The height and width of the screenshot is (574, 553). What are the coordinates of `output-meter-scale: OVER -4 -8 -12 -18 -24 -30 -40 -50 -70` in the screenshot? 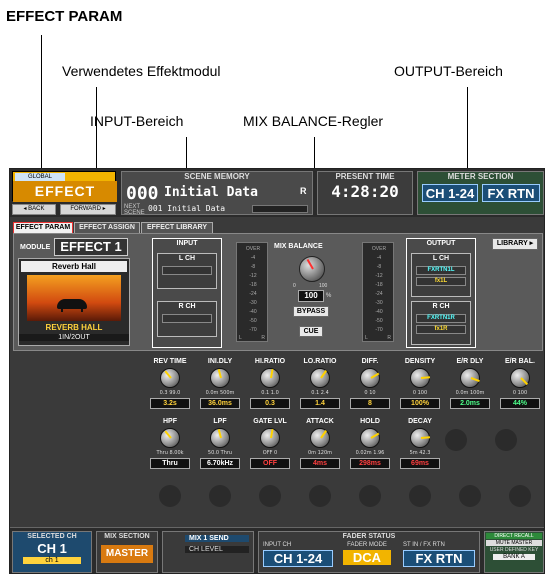 It's located at (379, 289).